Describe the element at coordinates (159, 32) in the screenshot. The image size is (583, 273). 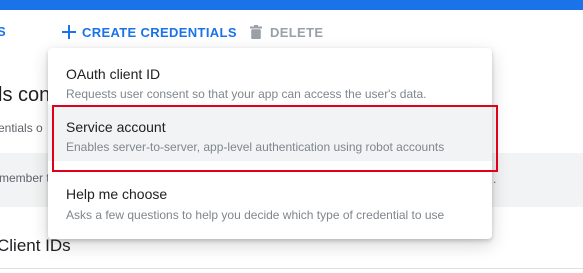
I see `create-credentials-label: CREATE CREDENTIALS` at that location.